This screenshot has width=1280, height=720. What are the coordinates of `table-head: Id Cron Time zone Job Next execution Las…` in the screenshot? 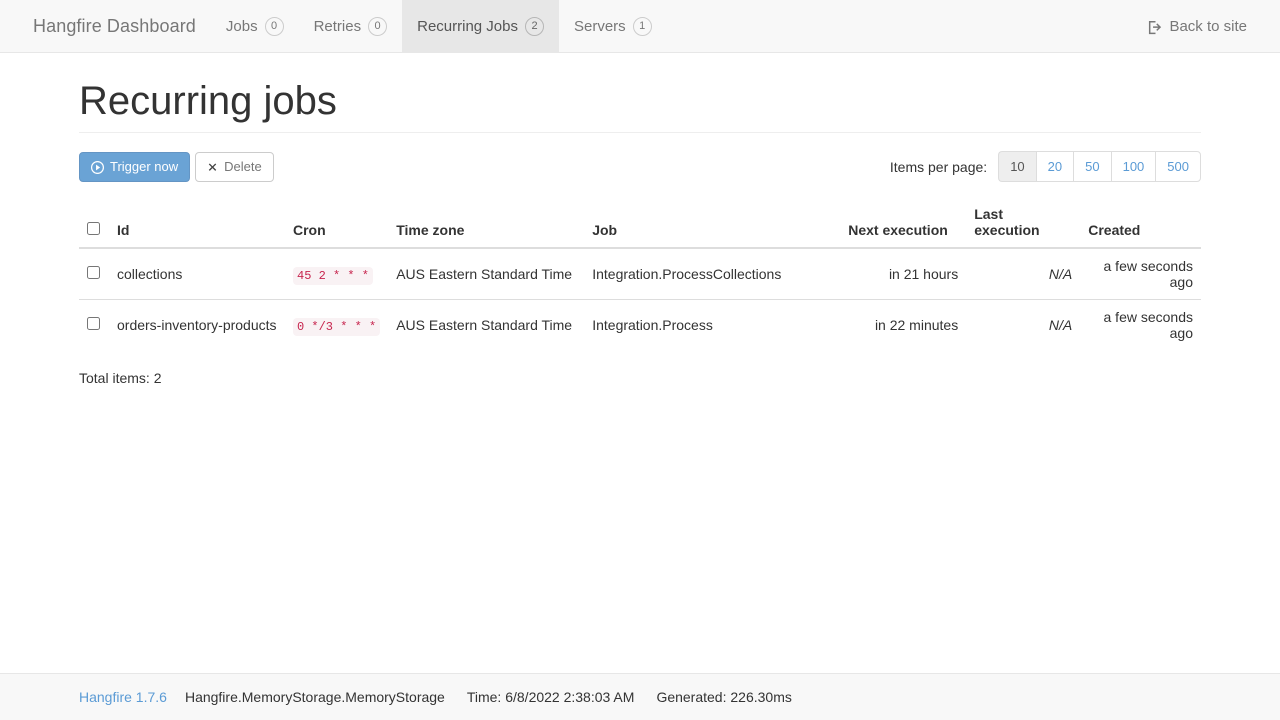 It's located at (640, 223).